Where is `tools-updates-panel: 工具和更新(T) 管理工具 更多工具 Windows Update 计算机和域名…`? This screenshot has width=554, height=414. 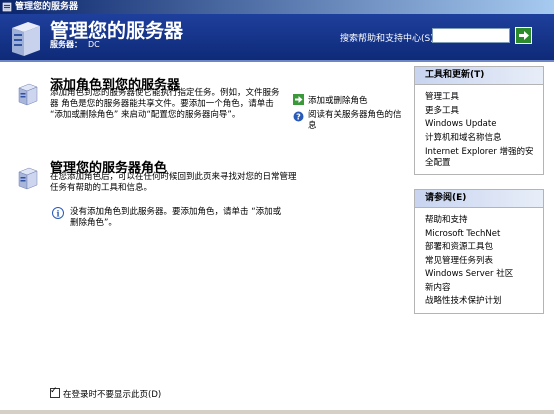 tools-updates-panel: 工具和更新(T) 管理工具 更多工具 Windows Update 计算机和域名… is located at coordinates (479, 120).